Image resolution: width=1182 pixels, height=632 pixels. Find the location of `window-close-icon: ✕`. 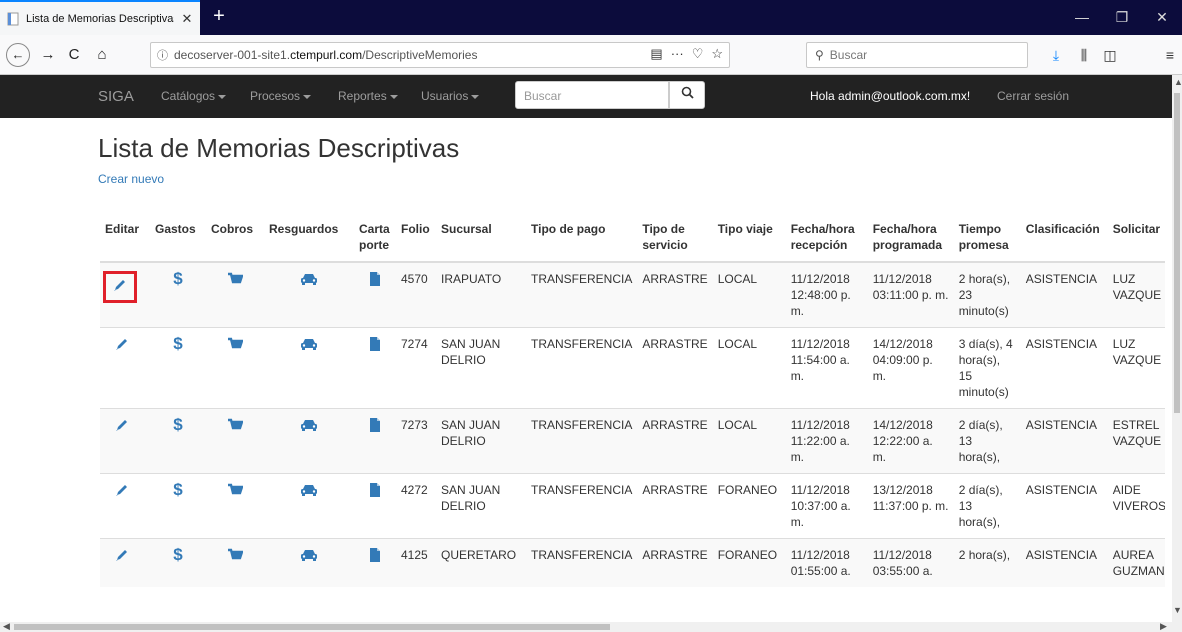

window-close-icon: ✕ is located at coordinates (1162, 17).